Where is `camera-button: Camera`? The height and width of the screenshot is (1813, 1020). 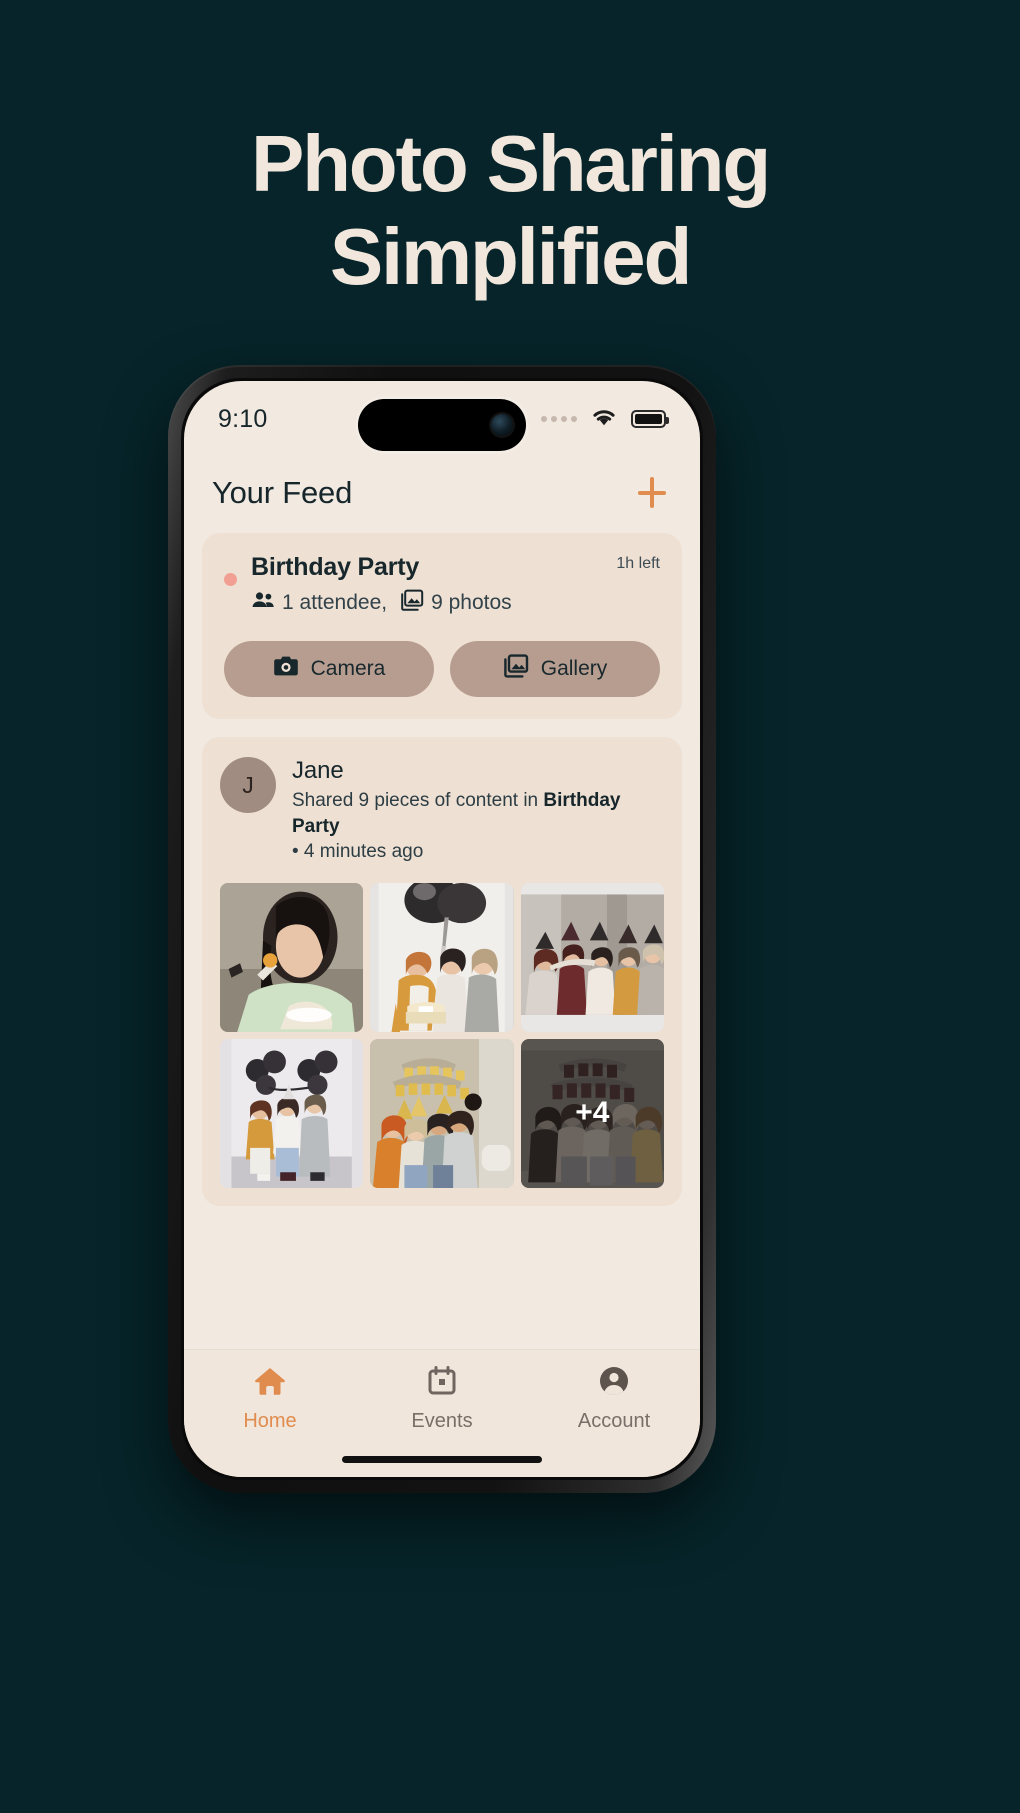 camera-button: Camera is located at coordinates (329, 669).